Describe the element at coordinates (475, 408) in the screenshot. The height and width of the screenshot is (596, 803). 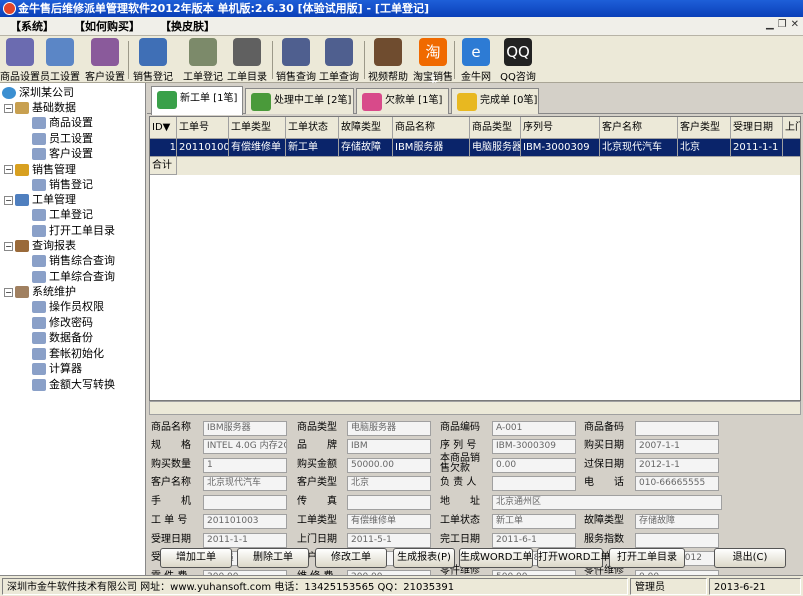
I see `horizontal-scrollbar` at that location.